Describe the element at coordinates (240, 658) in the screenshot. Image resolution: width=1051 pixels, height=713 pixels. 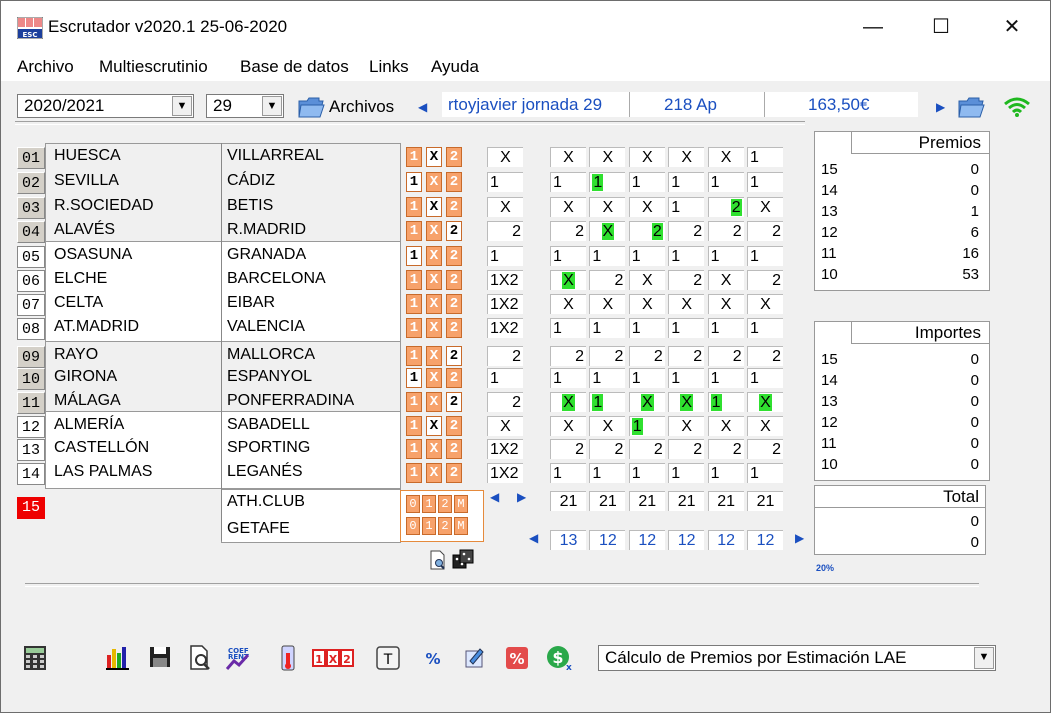
I see `coef-rent-icon: COEFRENT` at that location.